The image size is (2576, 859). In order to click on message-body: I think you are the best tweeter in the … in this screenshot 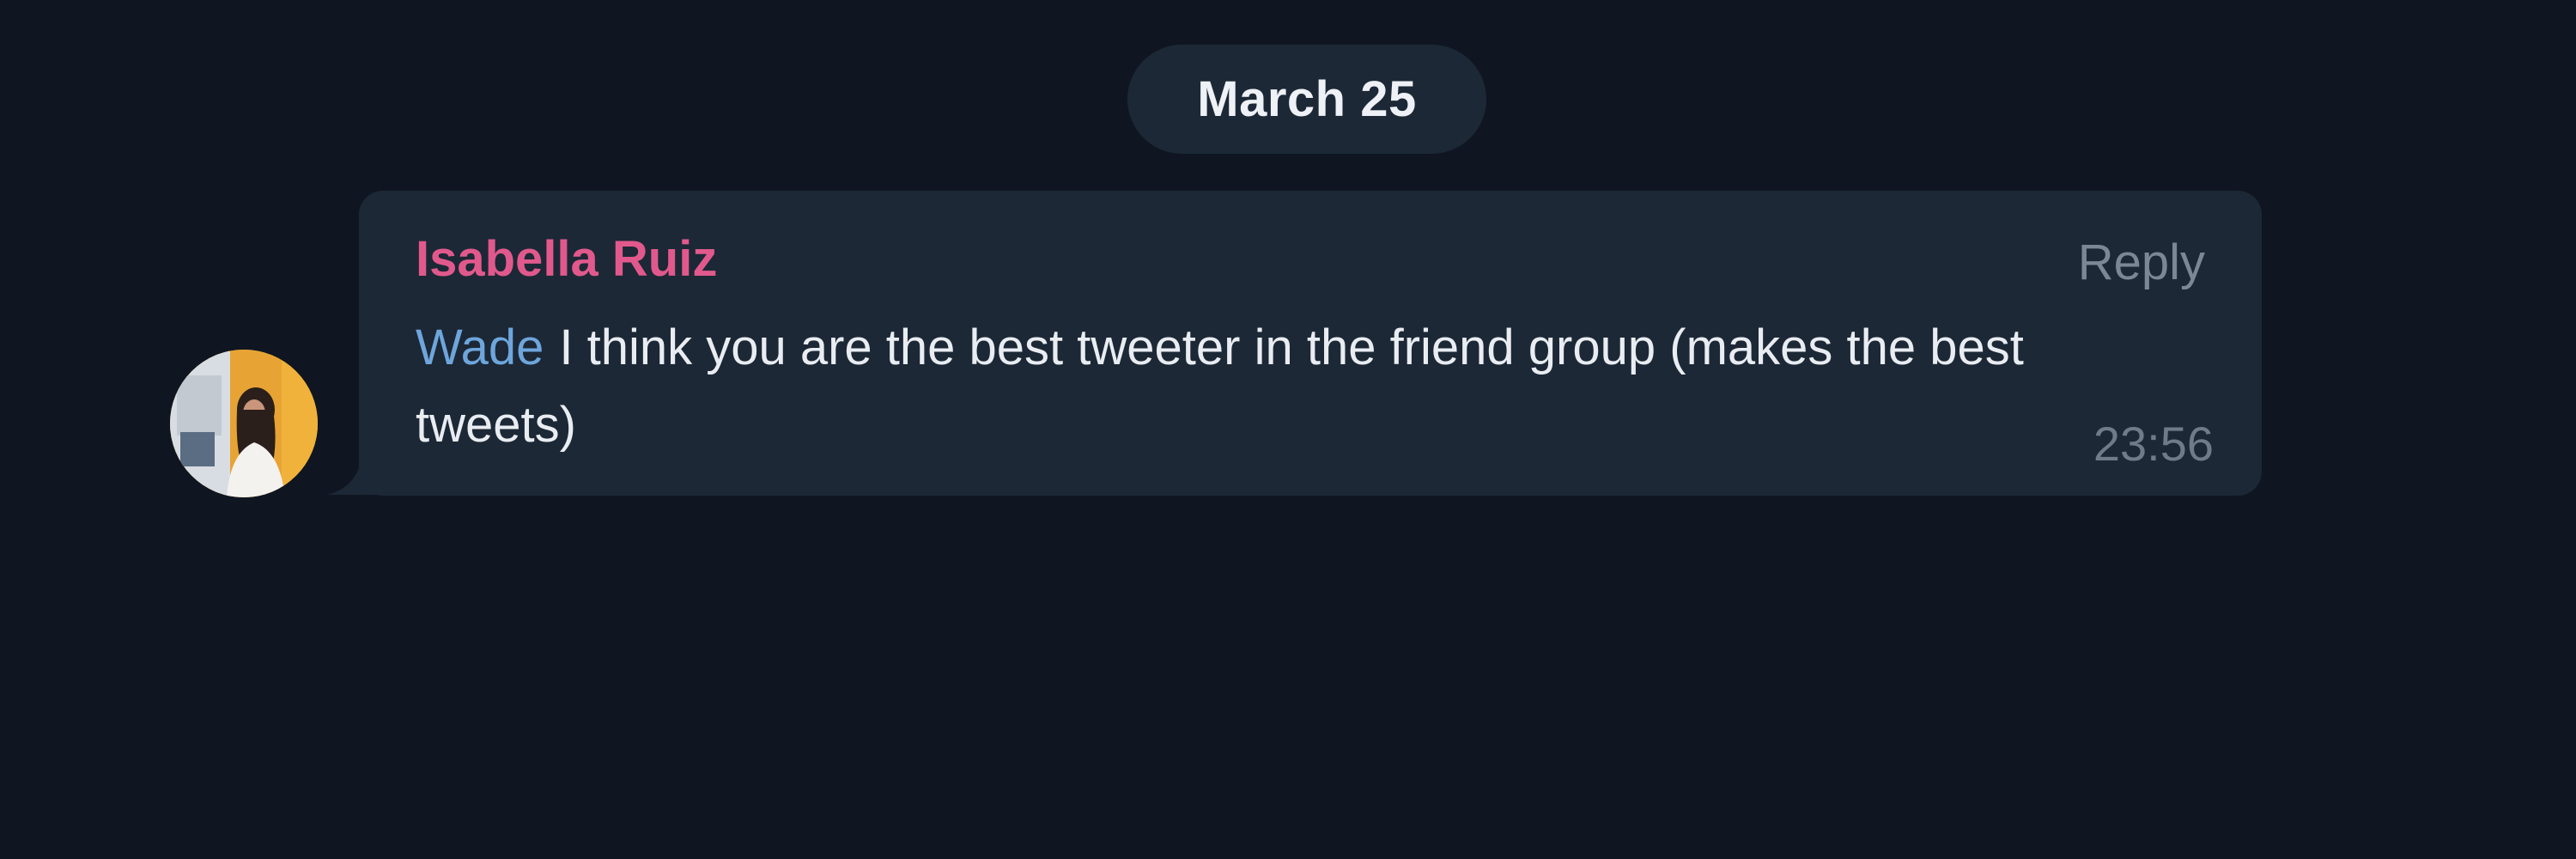, I will do `click(1220, 387)`.